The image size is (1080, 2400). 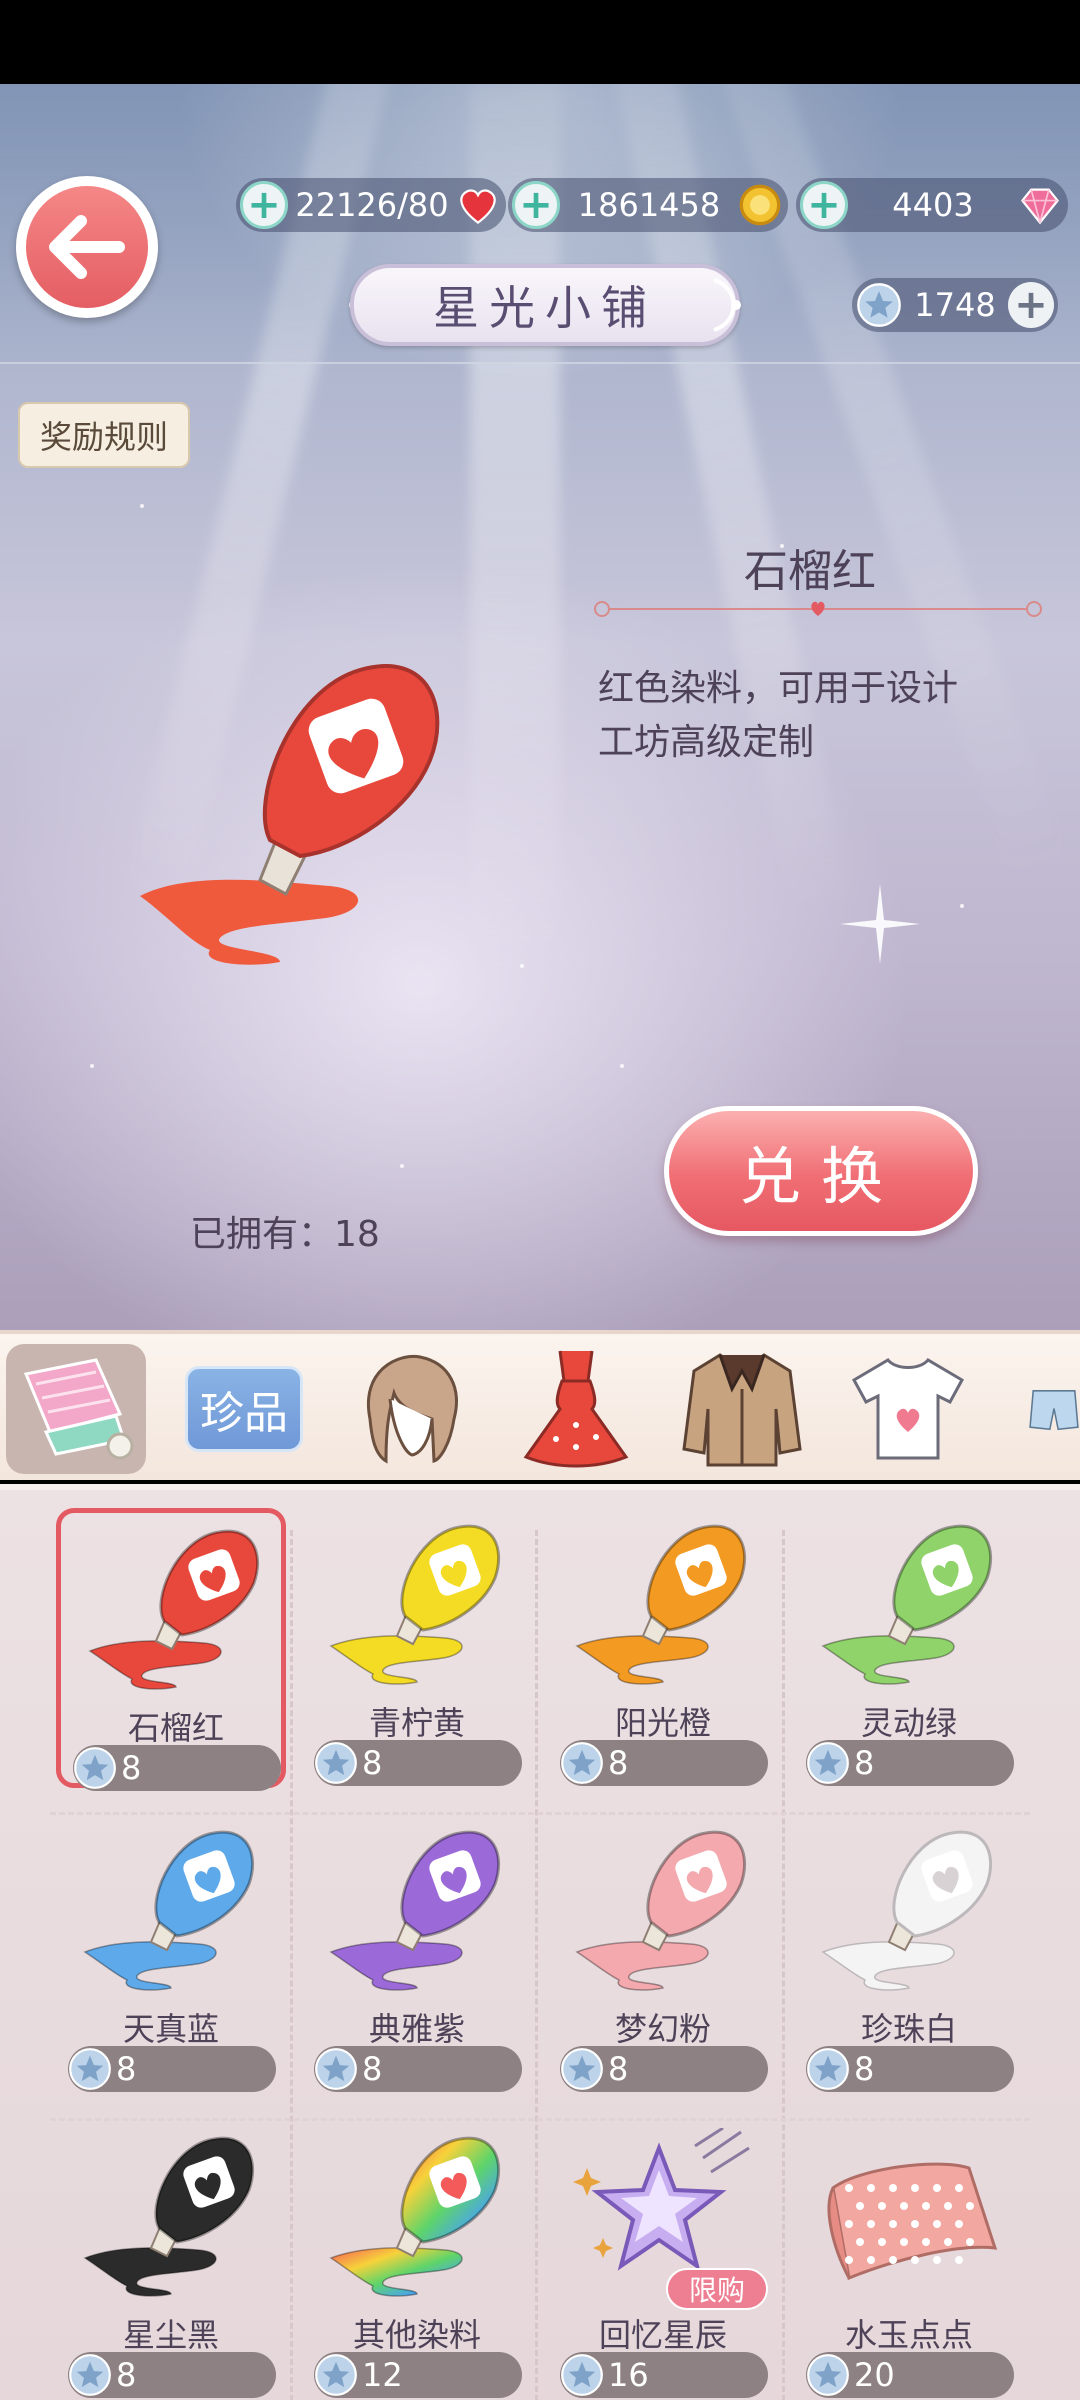 I want to click on diamond-counter: + 4403, so click(x=932, y=205).